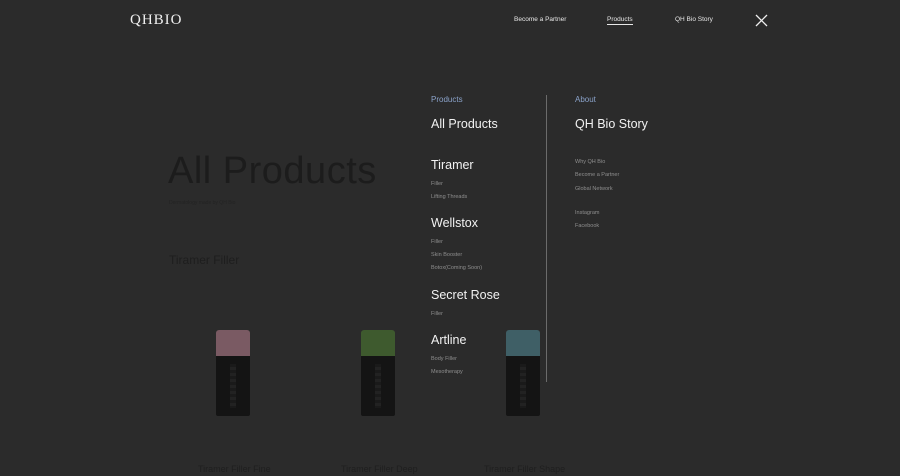  Describe the element at coordinates (590, 162) in the screenshot. I see `about-link-why-qh-bio: Why QH Bio` at that location.